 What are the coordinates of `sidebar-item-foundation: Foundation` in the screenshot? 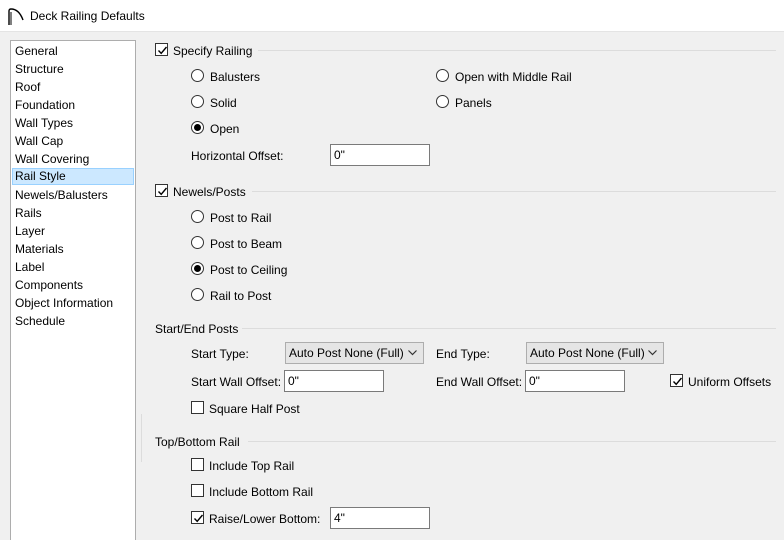 It's located at (73, 105).